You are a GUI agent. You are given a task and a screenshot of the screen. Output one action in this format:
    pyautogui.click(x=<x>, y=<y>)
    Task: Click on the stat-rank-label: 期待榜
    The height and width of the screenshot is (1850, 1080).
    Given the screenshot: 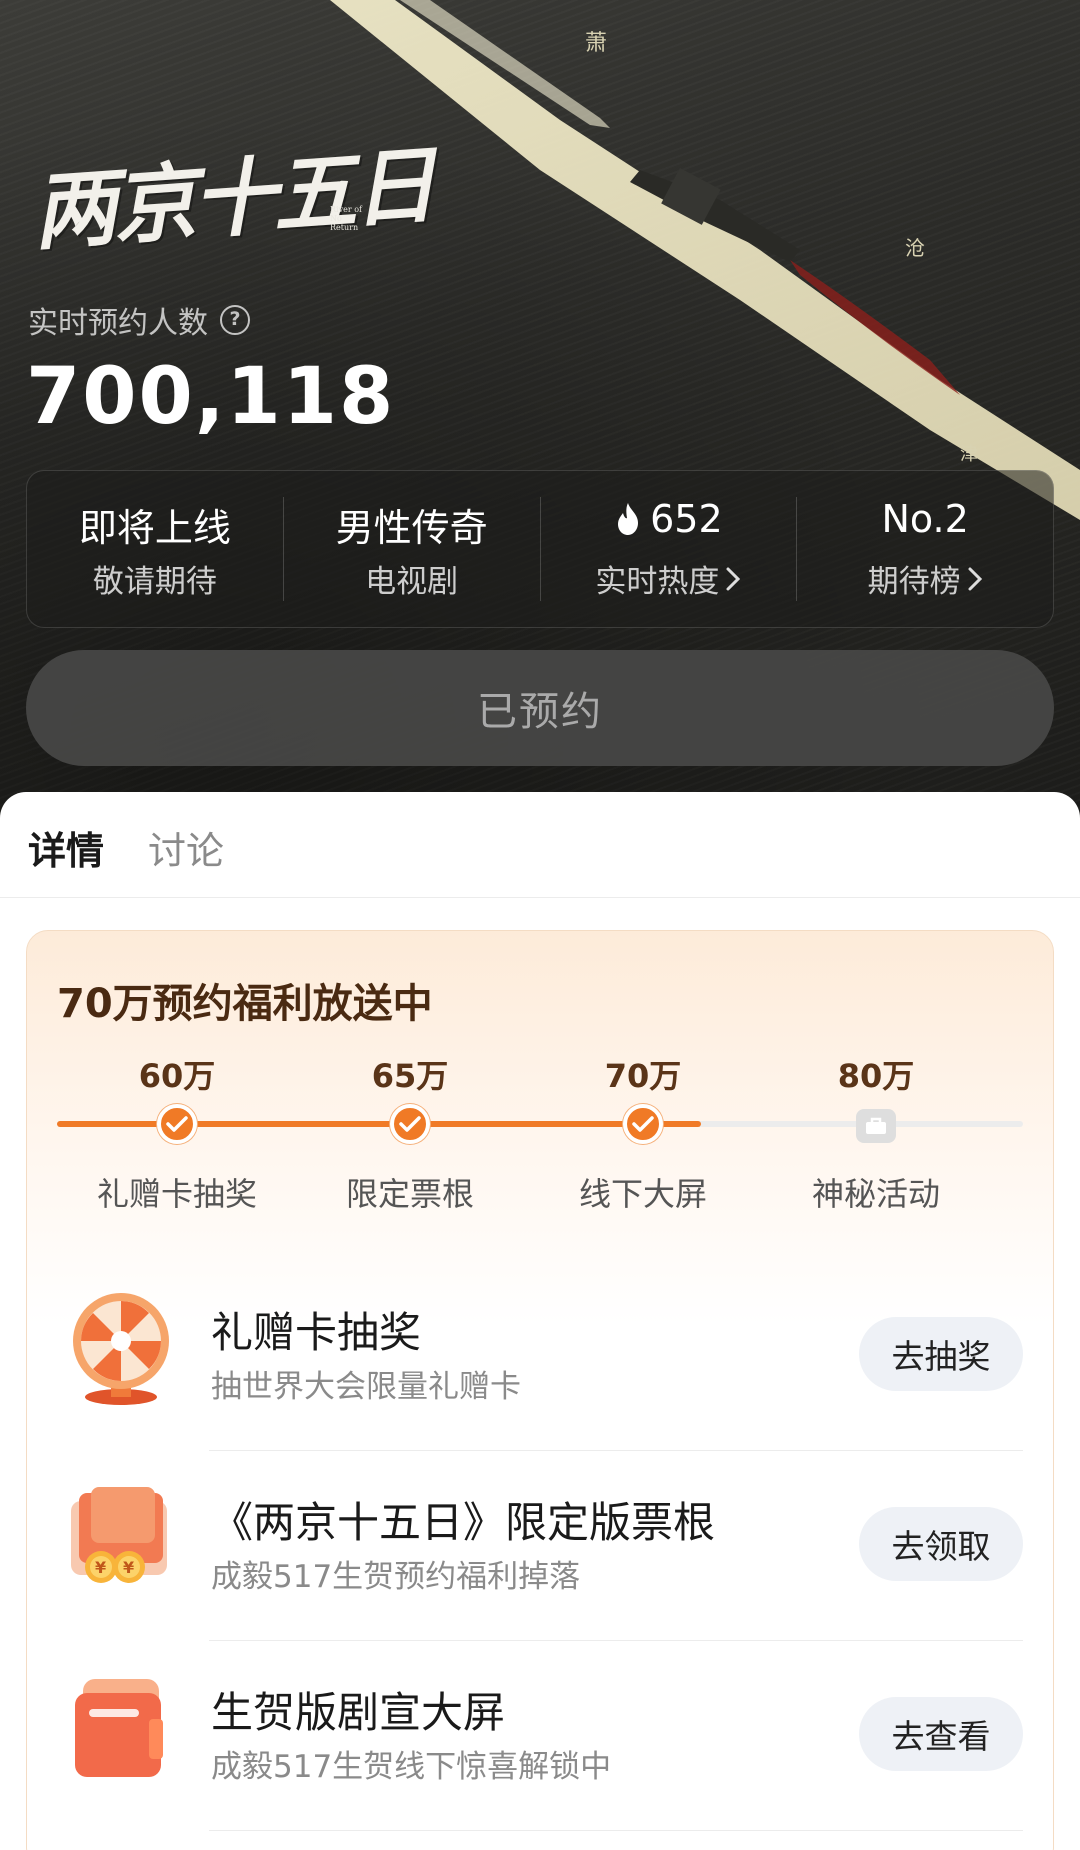 What is the action you would take?
    pyautogui.click(x=914, y=582)
    